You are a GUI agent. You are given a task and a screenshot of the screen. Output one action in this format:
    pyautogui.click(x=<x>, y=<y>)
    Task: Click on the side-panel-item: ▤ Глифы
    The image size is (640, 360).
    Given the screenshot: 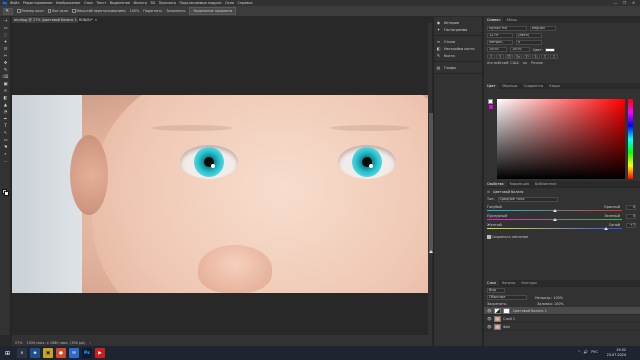 What is the action you would take?
    pyautogui.click(x=458, y=67)
    